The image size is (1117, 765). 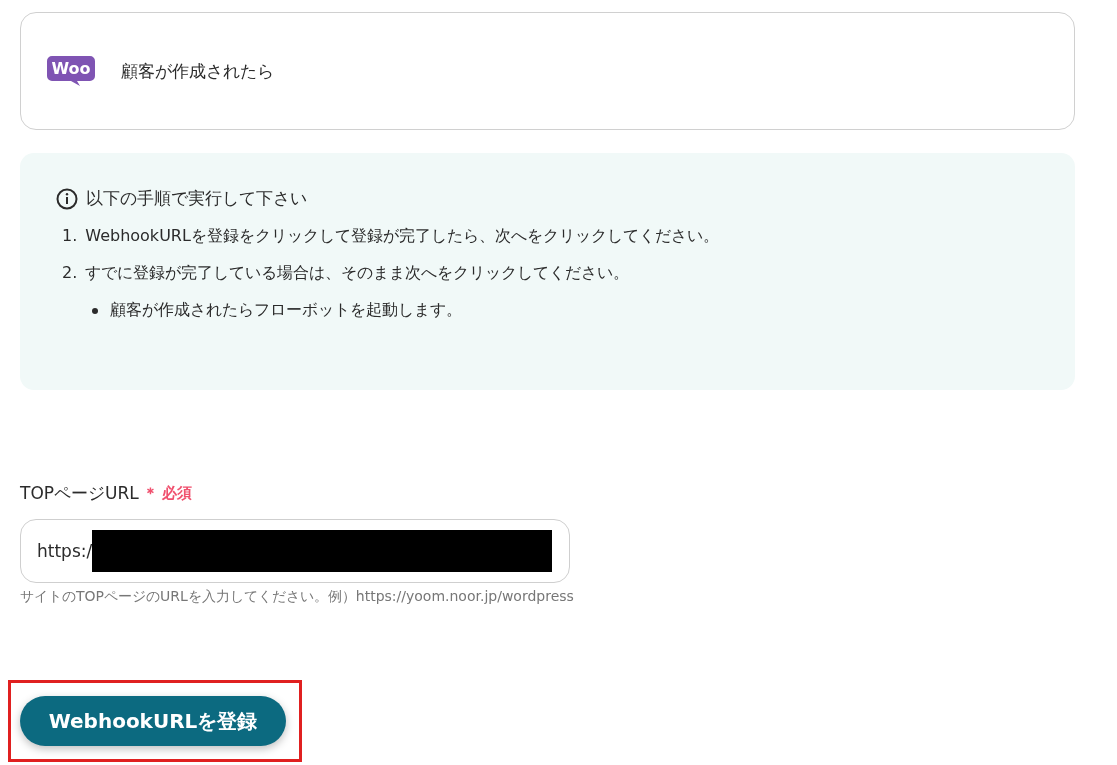 I want to click on trigger-label: 顧客が作成されたら, so click(x=197, y=71).